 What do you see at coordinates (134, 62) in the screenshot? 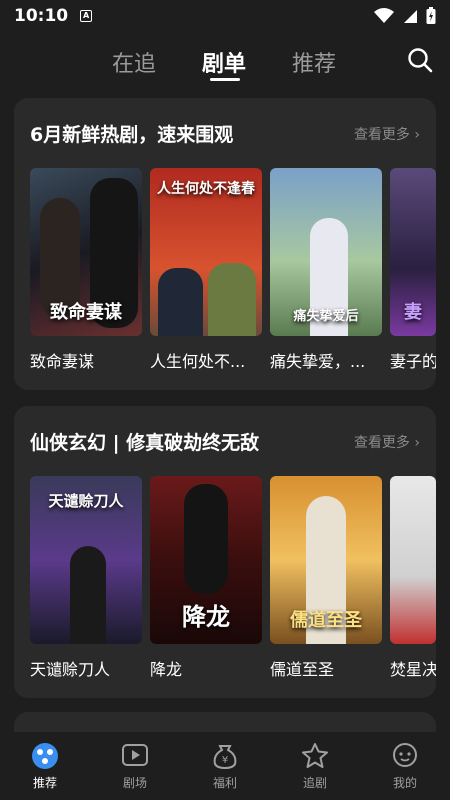
I see `tab-following: 在追` at bounding box center [134, 62].